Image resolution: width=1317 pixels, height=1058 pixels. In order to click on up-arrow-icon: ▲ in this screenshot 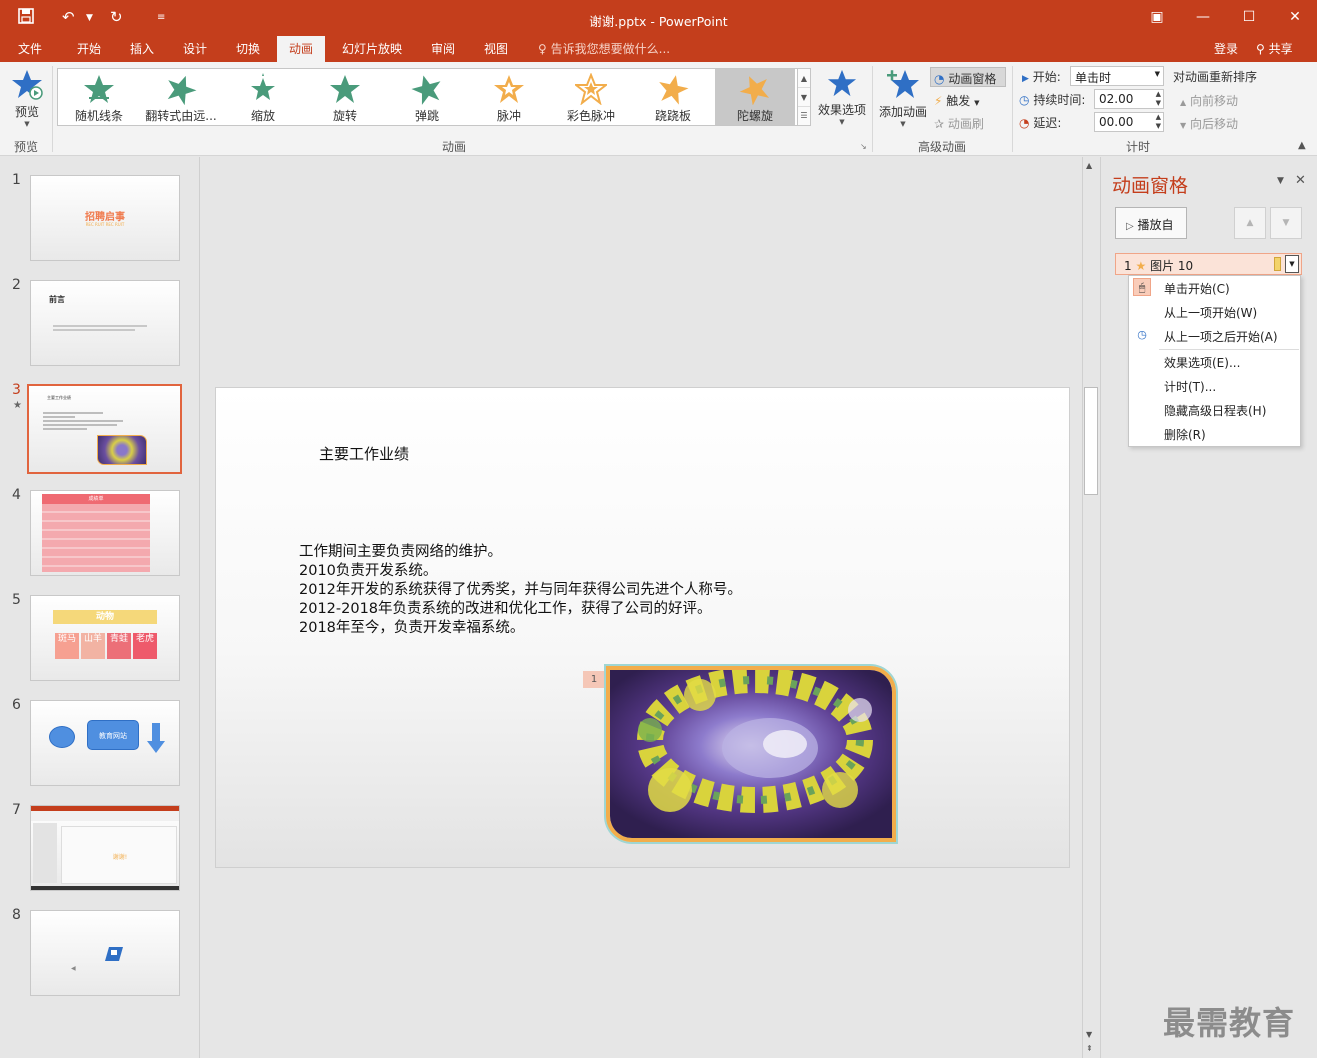, I will do `click(1183, 102)`.